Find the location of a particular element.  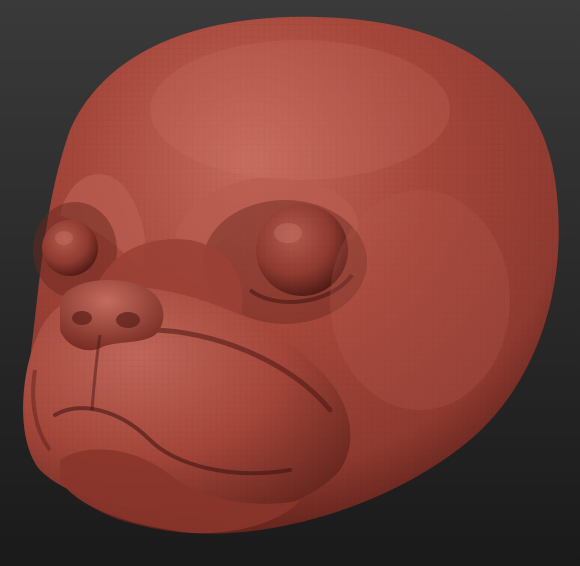

left-eyeball is located at coordinates (70, 248).